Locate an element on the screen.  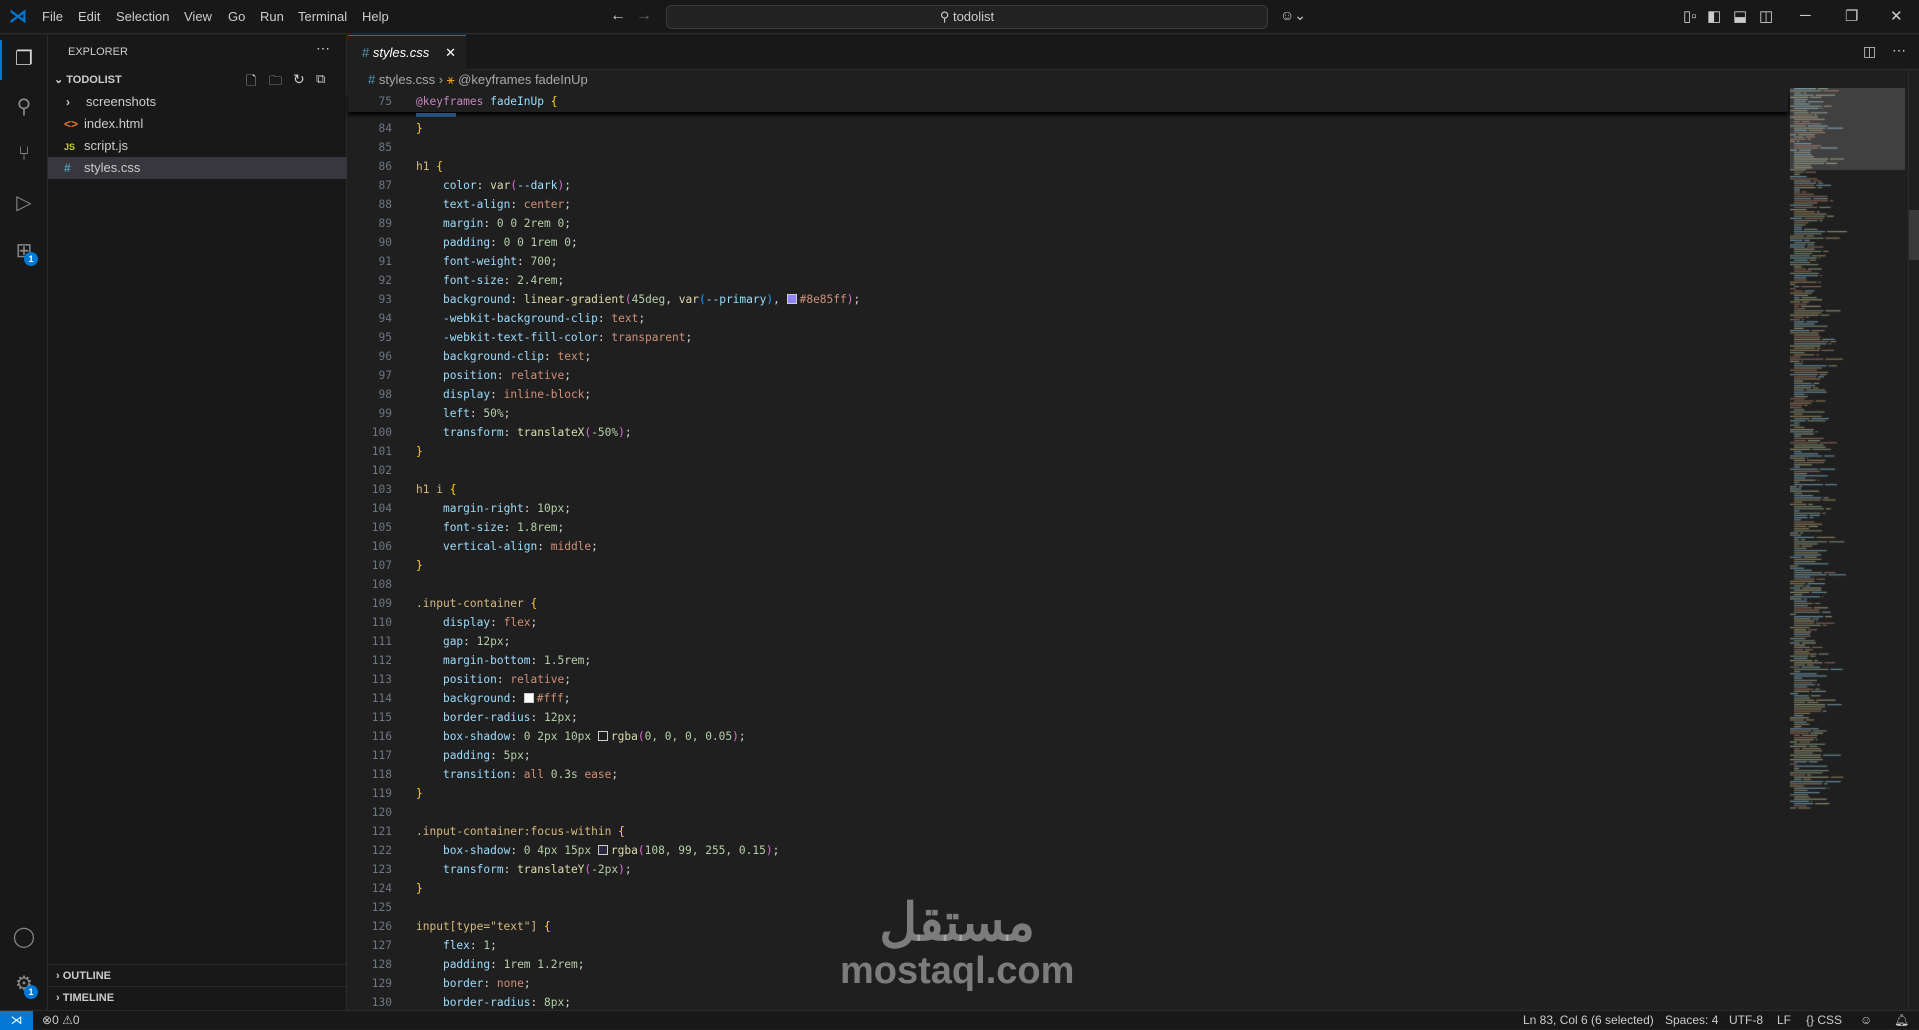
code-line: 123 transform: translateY(-2px); is located at coordinates (1068, 869).